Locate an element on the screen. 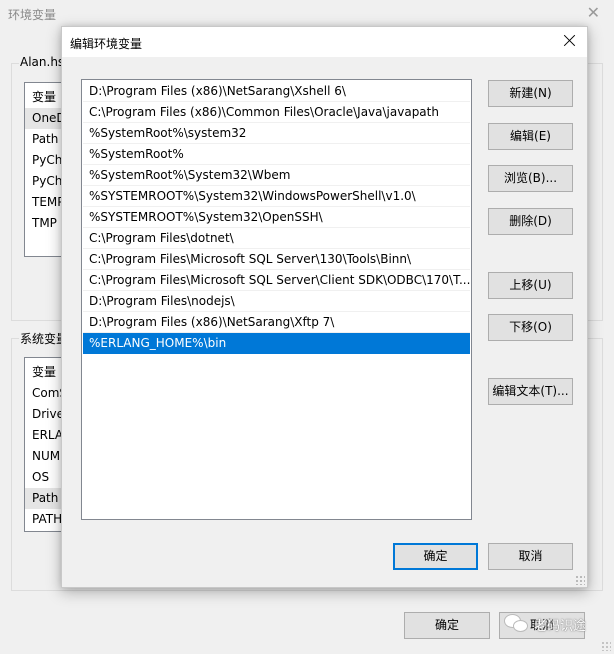 This screenshot has width=614, height=654. new-button: 新建(N) is located at coordinates (530, 93).